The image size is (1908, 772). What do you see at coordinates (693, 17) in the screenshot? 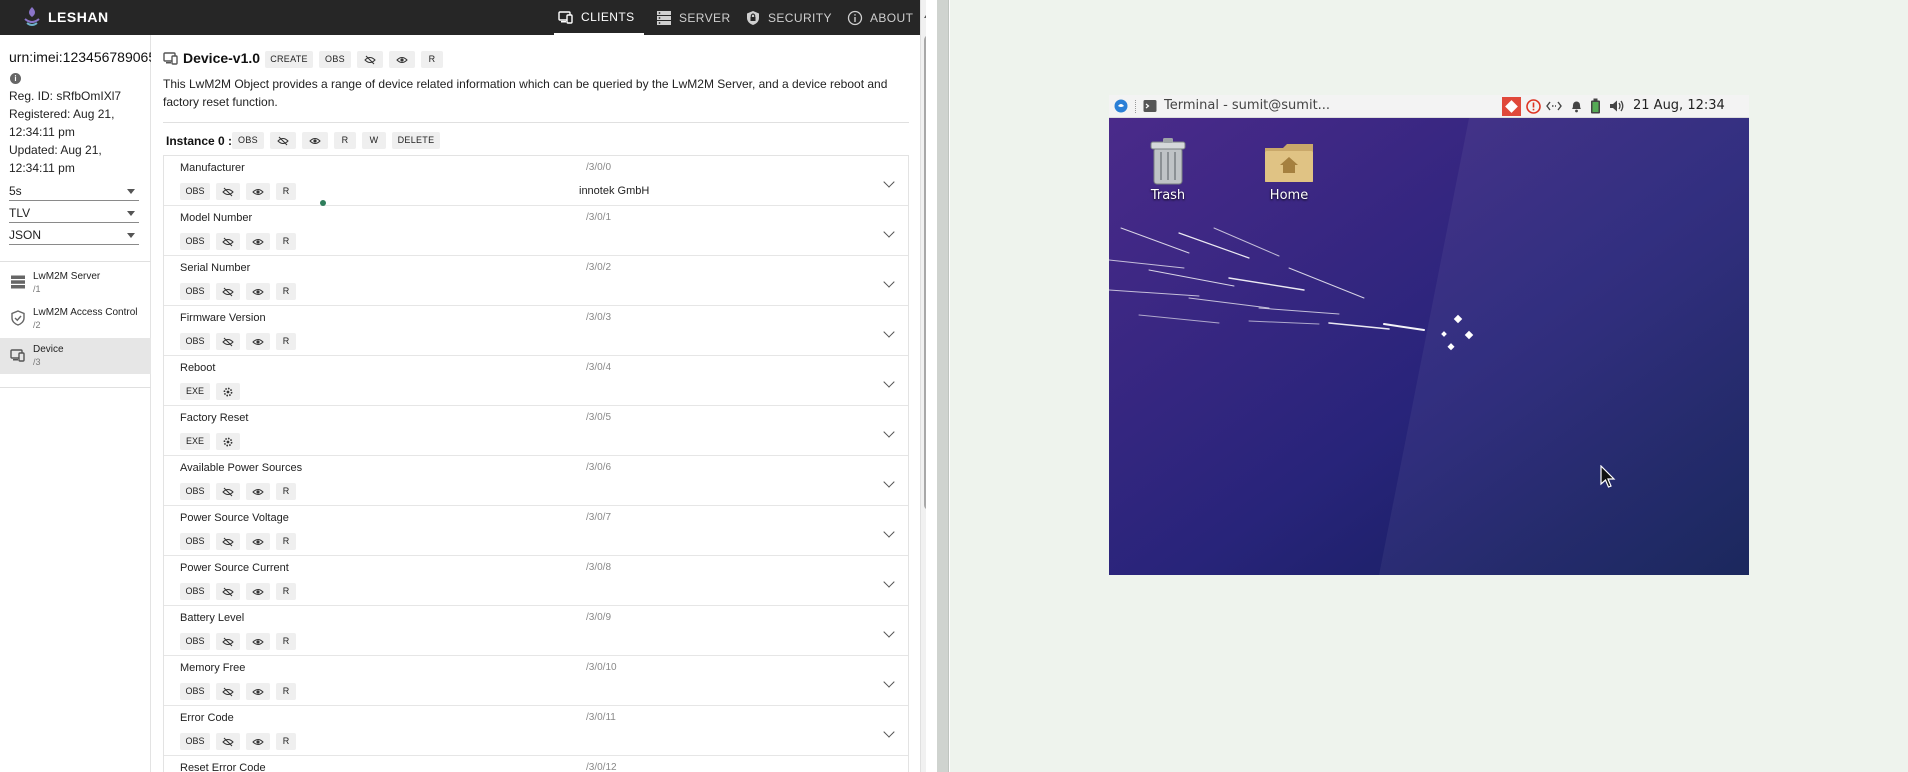
I see `tab-server: SERVER` at bounding box center [693, 17].